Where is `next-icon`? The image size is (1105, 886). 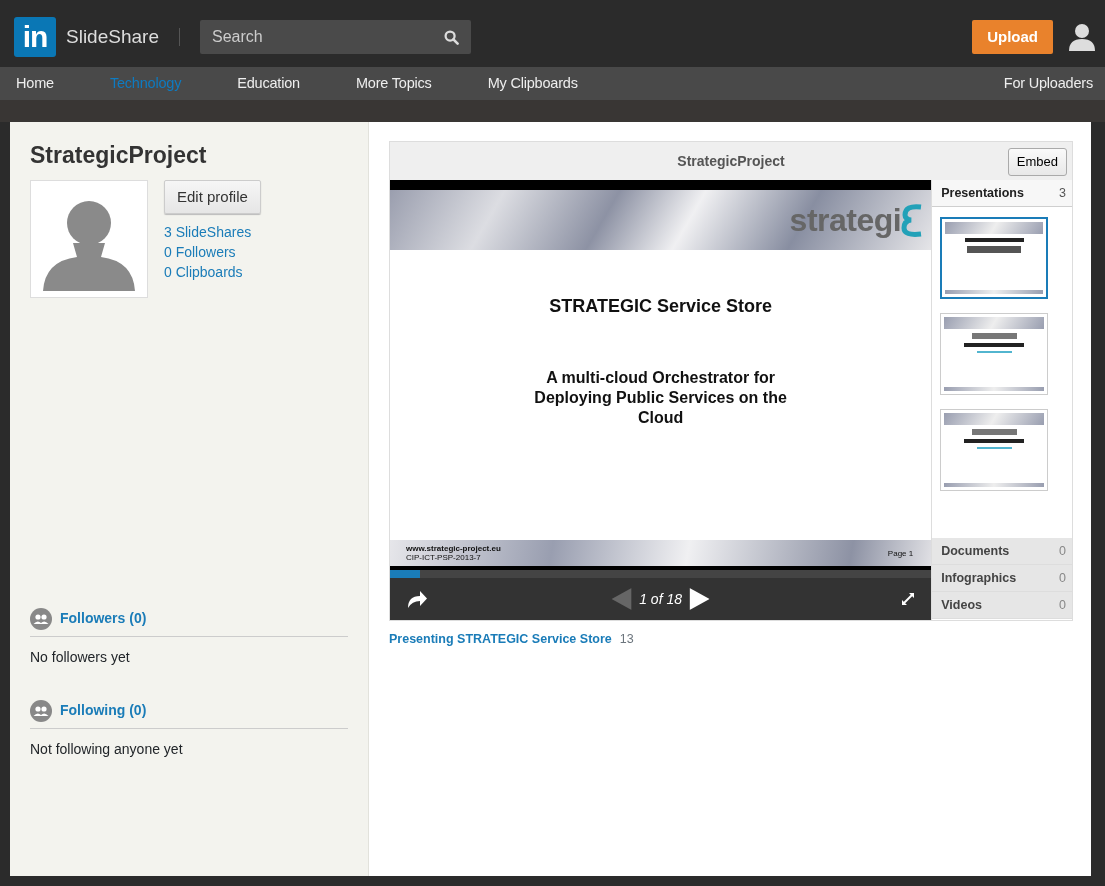
next-icon is located at coordinates (700, 599).